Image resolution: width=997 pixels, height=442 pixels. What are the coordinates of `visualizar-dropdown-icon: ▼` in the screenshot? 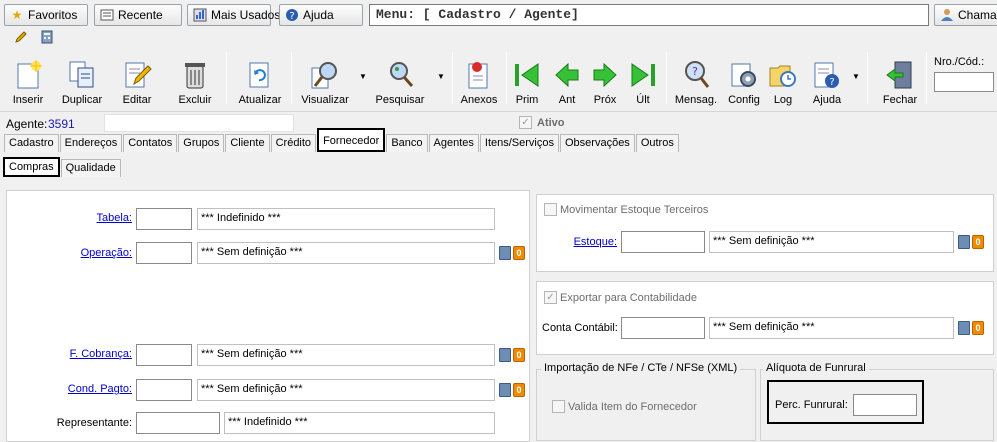 It's located at (363, 76).